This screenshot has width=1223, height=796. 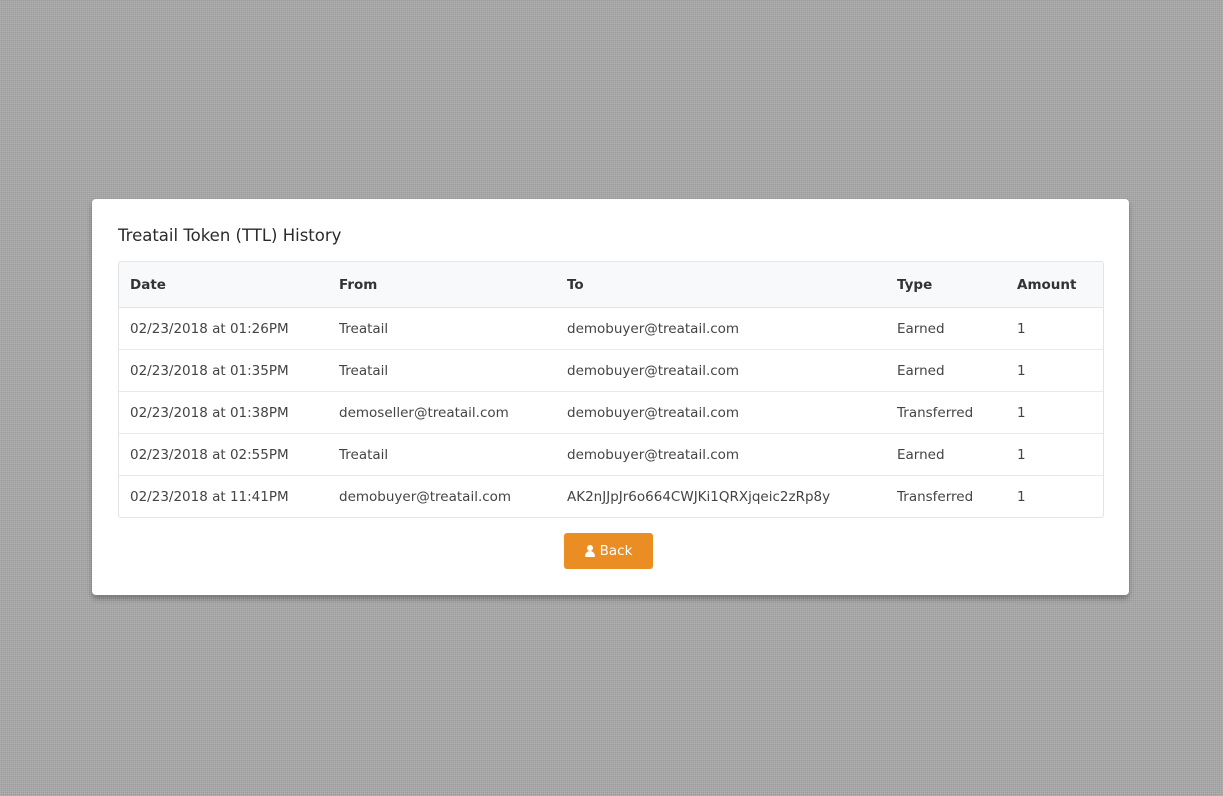 What do you see at coordinates (223, 454) in the screenshot?
I see `cell-date: 02/23/2018 at 02:55PM` at bounding box center [223, 454].